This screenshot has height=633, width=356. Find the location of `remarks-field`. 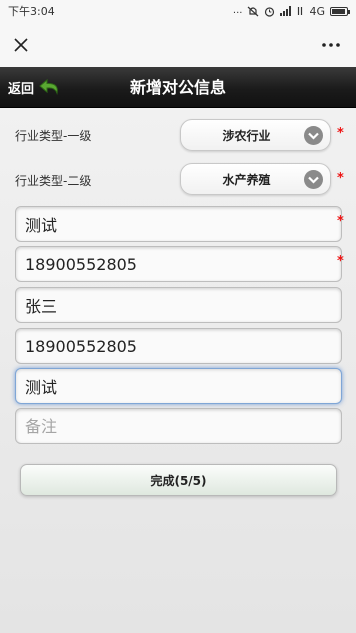

remarks-field is located at coordinates (178, 426).